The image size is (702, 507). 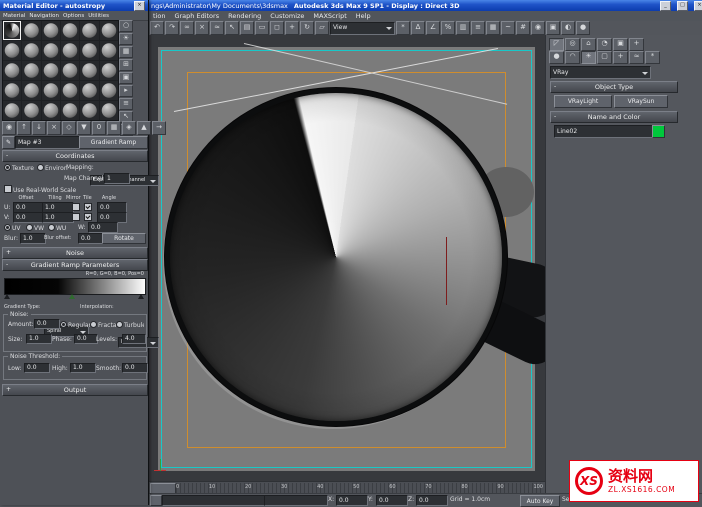 What do you see at coordinates (157, 28) in the screenshot?
I see `undo-icon: ↶` at bounding box center [157, 28].